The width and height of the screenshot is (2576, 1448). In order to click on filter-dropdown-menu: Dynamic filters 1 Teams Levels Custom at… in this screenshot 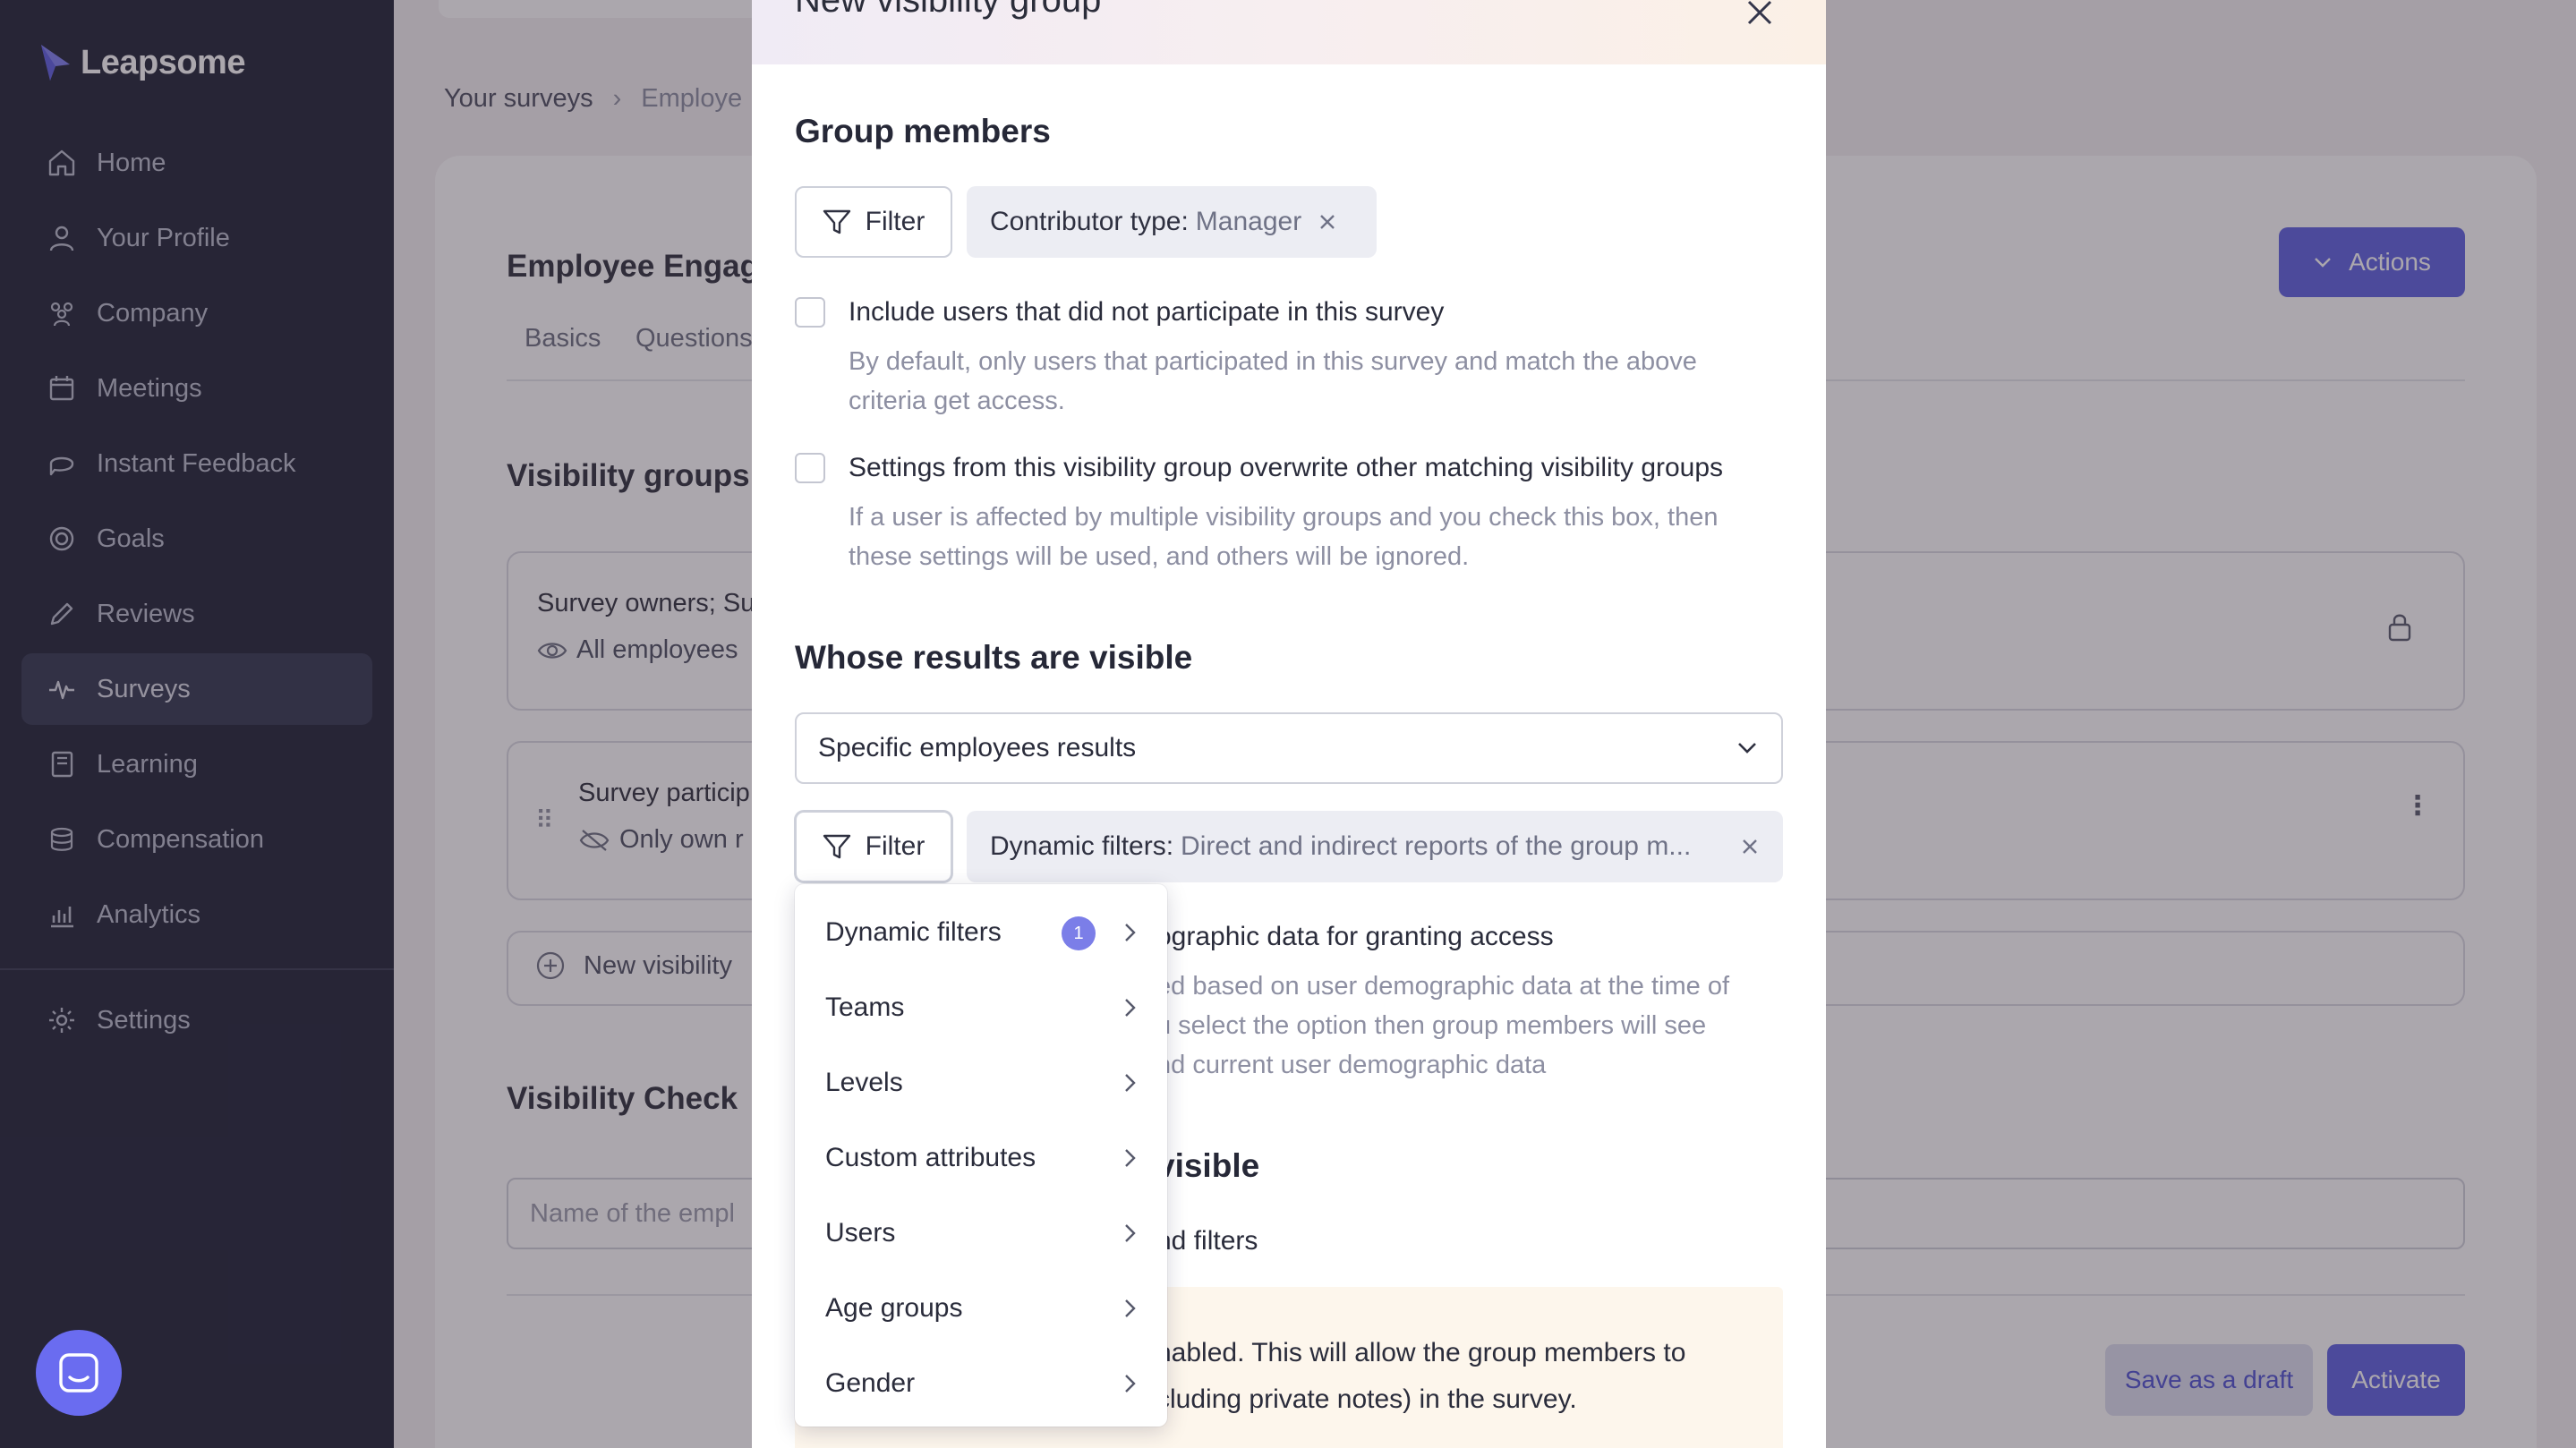, I will do `click(981, 1155)`.